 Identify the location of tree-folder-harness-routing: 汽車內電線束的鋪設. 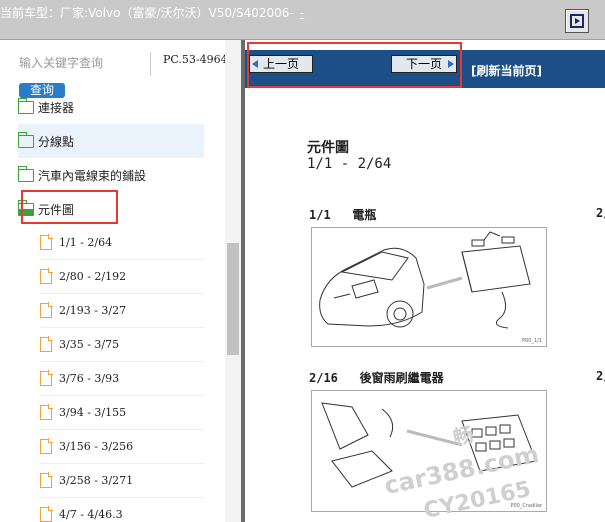
(110, 175).